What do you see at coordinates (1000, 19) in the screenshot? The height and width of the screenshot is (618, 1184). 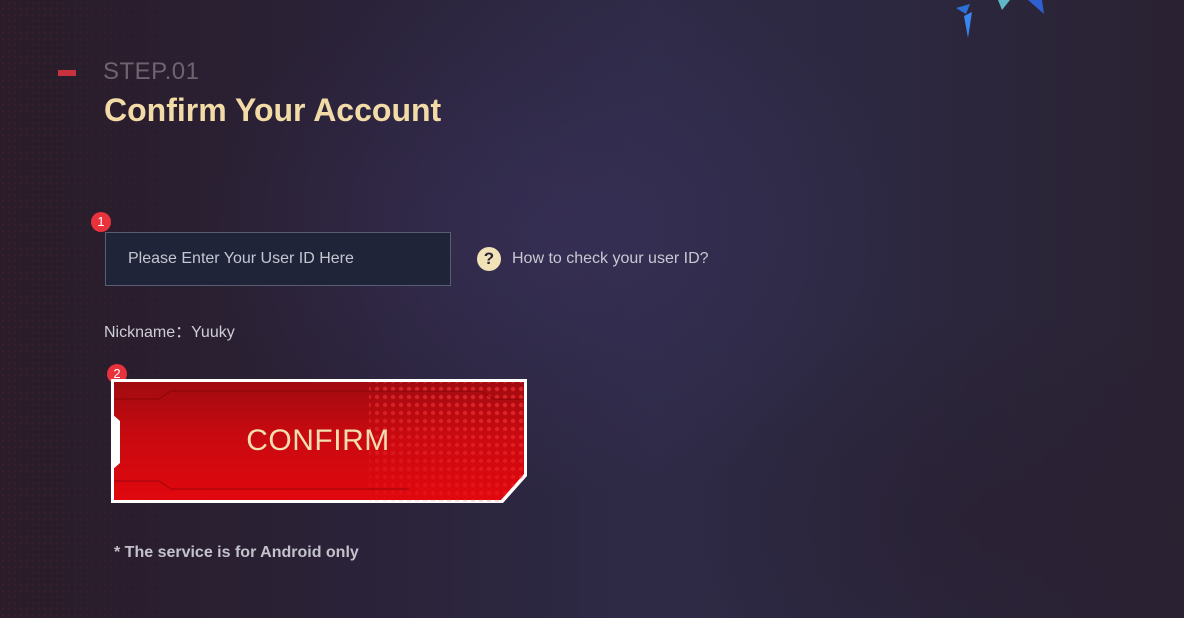 I see `crystal-decoration-icon` at bounding box center [1000, 19].